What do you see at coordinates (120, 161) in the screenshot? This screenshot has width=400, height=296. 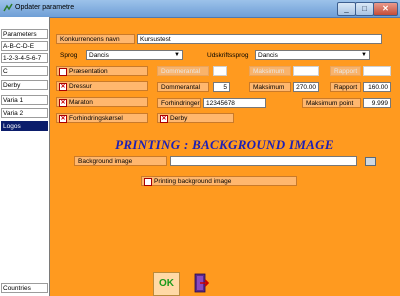 I see `bg-image-label: Background image` at bounding box center [120, 161].